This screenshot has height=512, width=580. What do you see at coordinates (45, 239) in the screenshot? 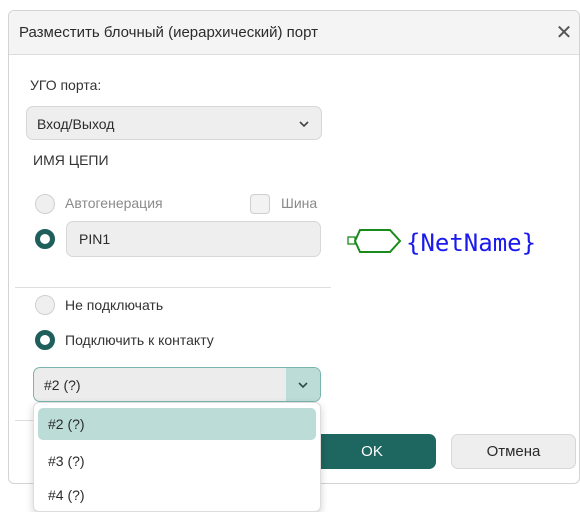
I see `manual-name-radio` at bounding box center [45, 239].